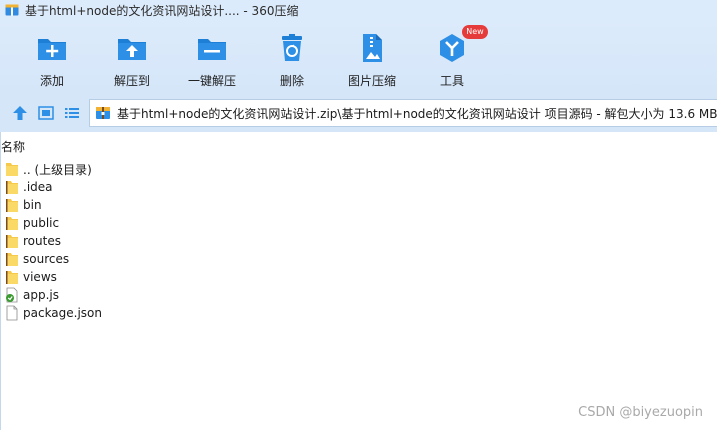  Describe the element at coordinates (41, 295) in the screenshot. I see `file-name: app.js` at that location.